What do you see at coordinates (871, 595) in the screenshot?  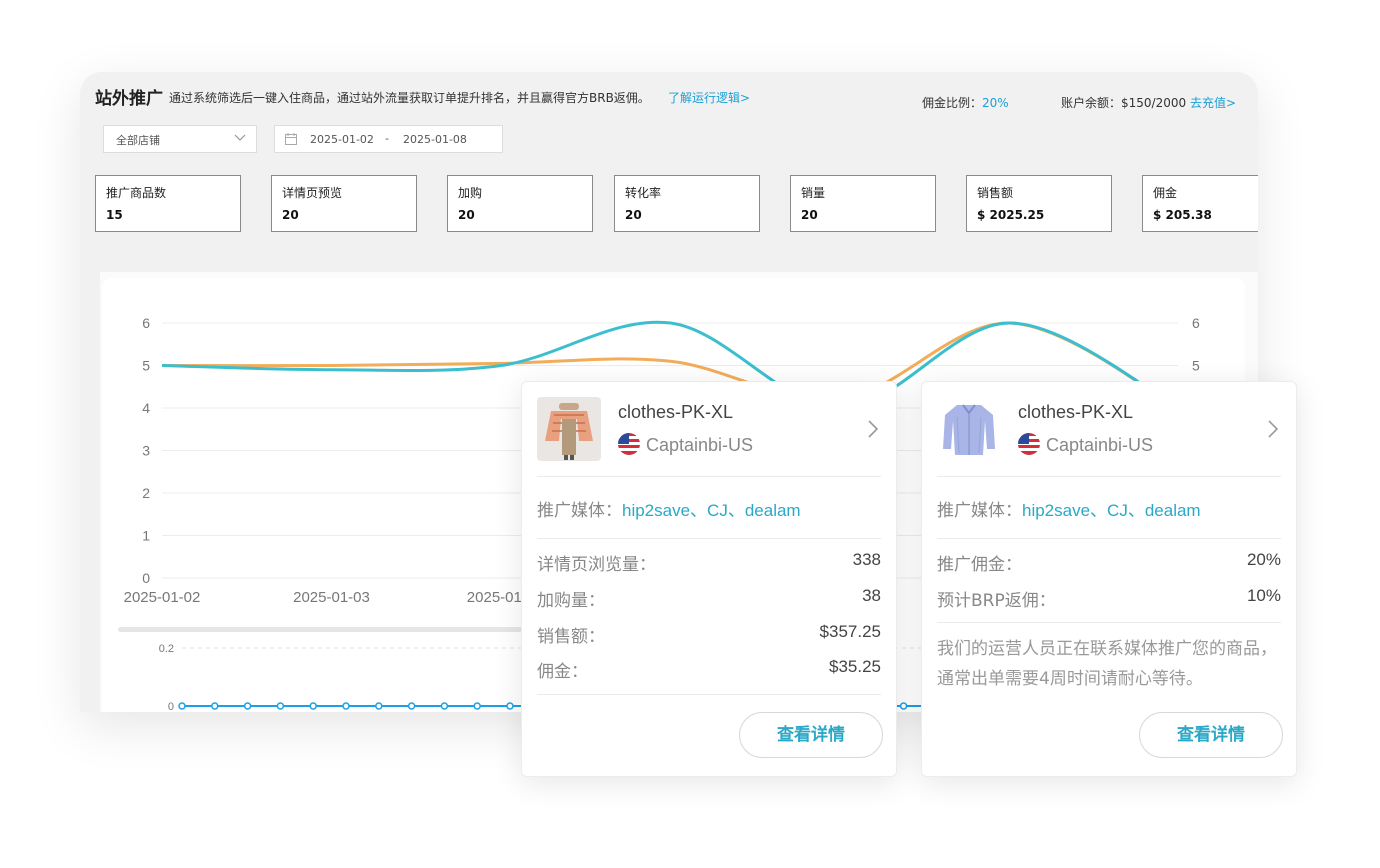 I see `metric-value: 38` at bounding box center [871, 595].